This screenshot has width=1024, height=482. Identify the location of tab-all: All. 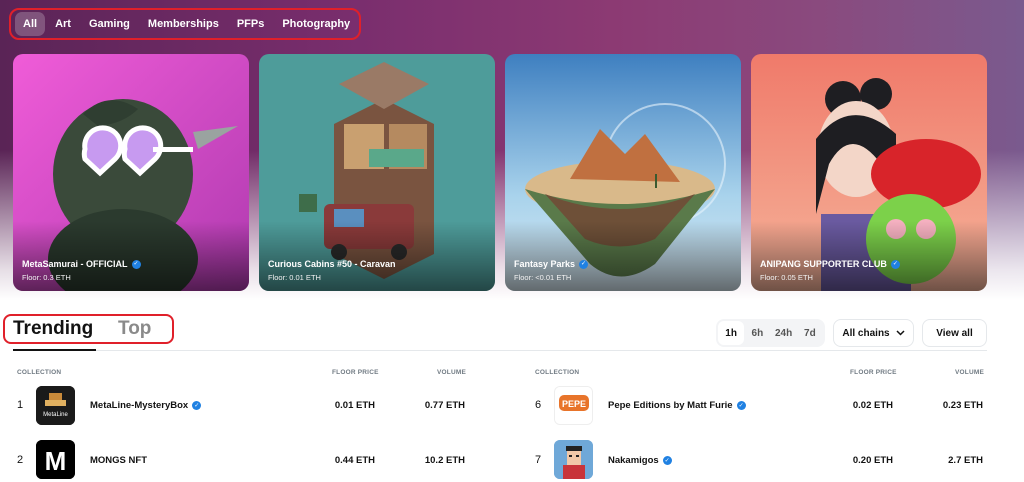
(30, 24).